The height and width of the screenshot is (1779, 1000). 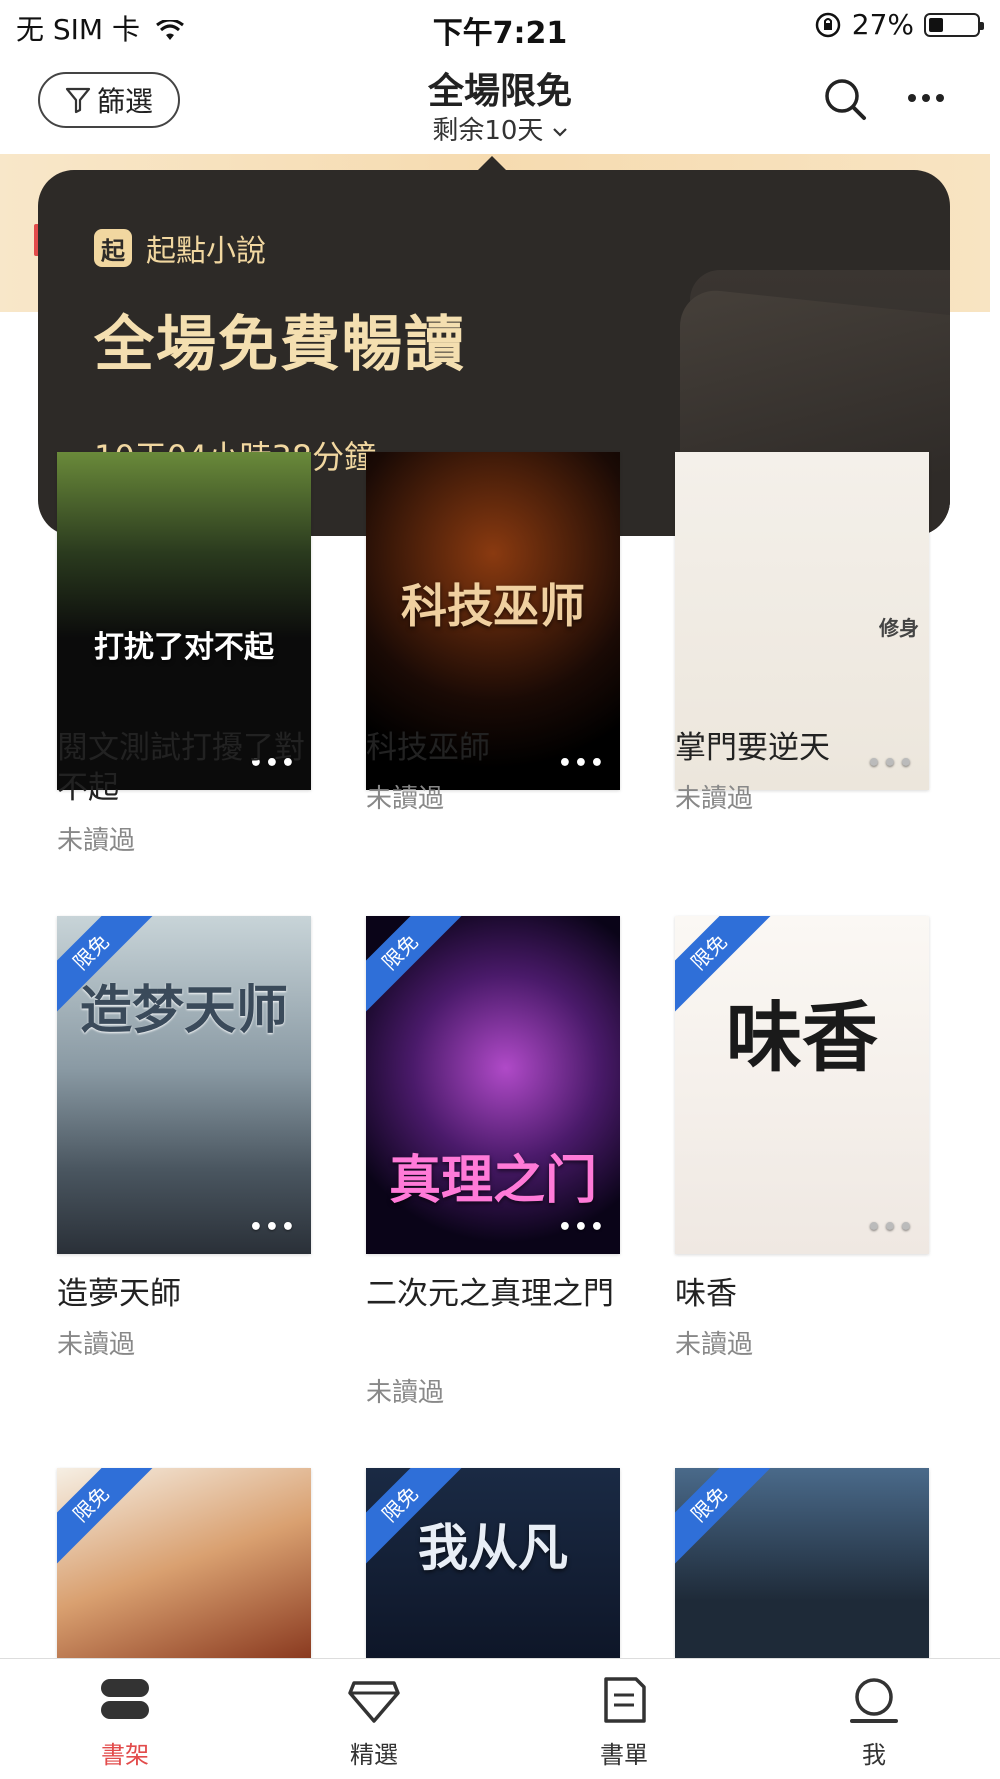 I want to click on rotation-lock-icon, so click(x=828, y=24).